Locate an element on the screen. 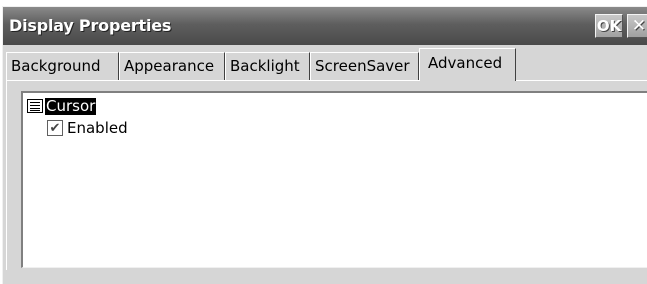 The width and height of the screenshot is (647, 284). tab-advanced: Advanced is located at coordinates (467, 64).